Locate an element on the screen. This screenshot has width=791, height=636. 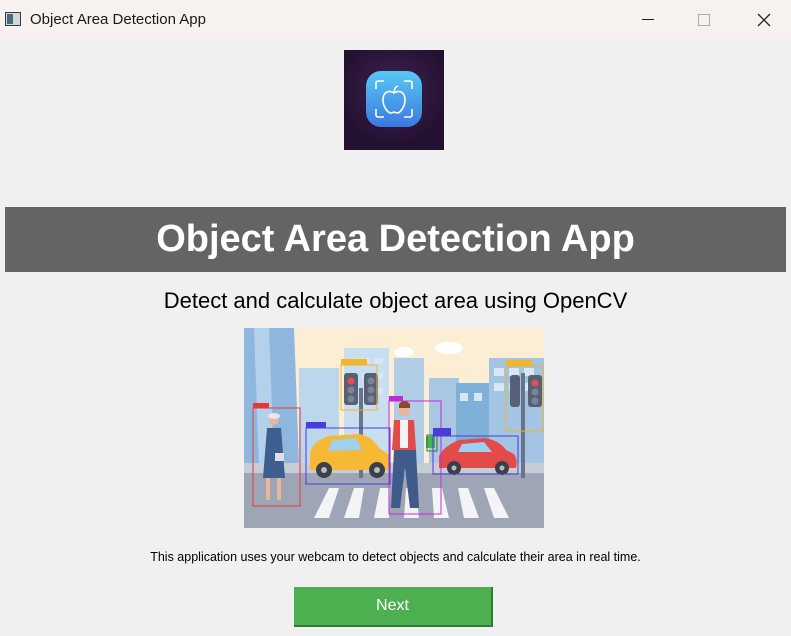
maximize-button is located at coordinates (704, 19).